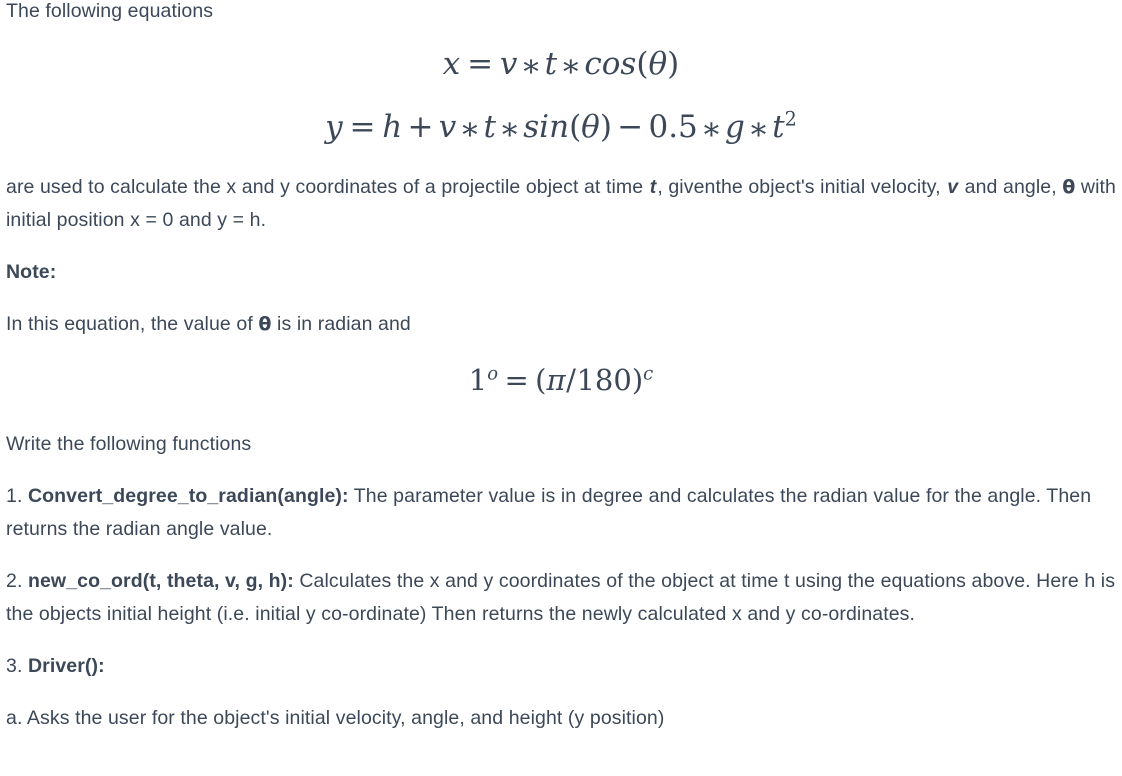  Describe the element at coordinates (561, 666) in the screenshot. I see `function-item-3: 3. Driver():` at that location.